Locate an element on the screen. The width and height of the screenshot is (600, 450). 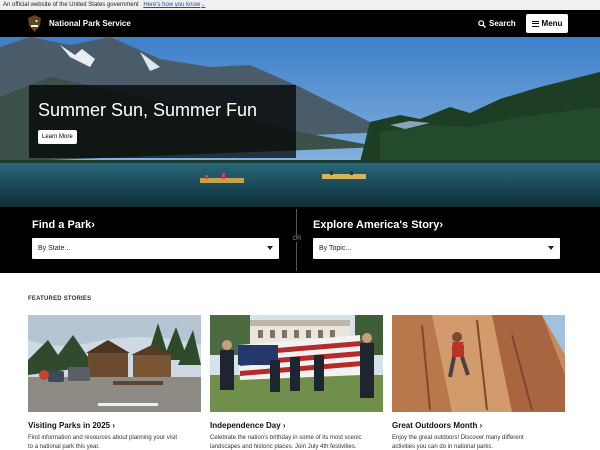
learn-more-button: Learn More is located at coordinates (57, 137).